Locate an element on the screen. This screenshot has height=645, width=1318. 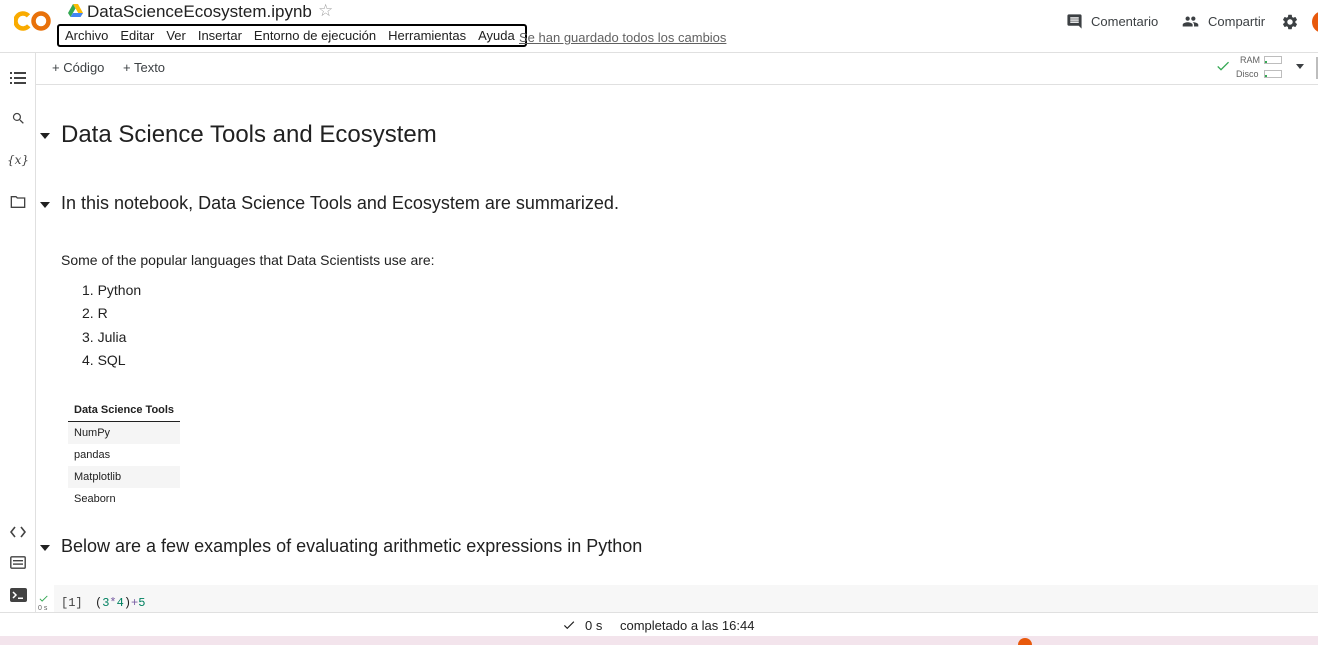
command-palette-icon is located at coordinates (18, 562).